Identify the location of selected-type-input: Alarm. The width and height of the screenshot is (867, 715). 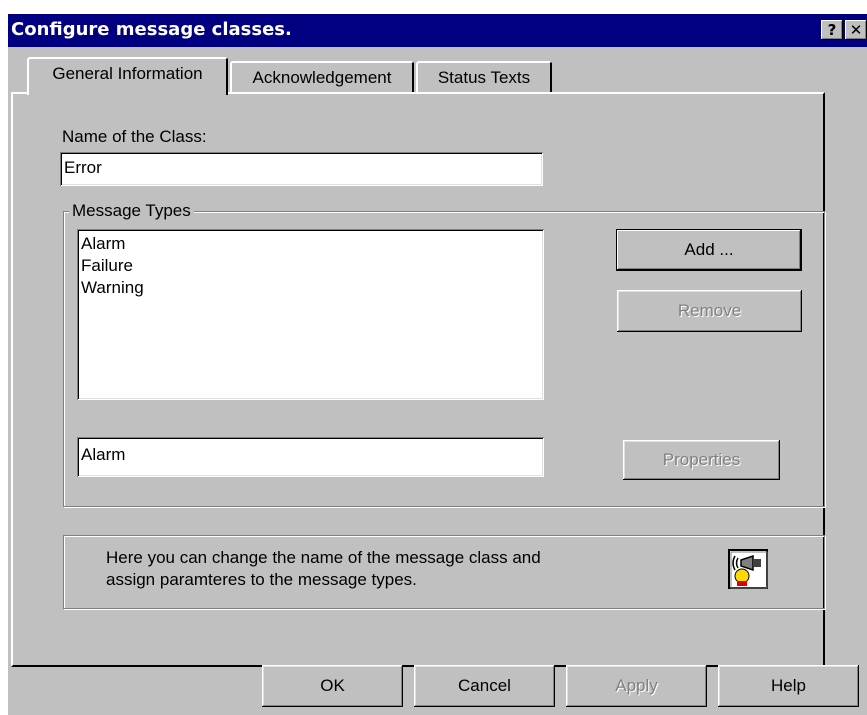
(310, 457).